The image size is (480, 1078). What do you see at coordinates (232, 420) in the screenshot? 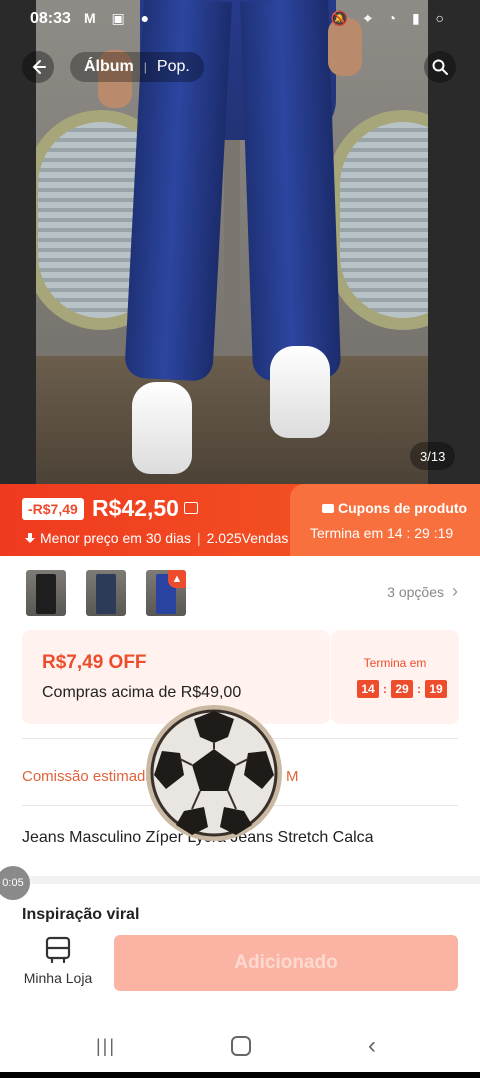
I see `photo-ground` at bounding box center [232, 420].